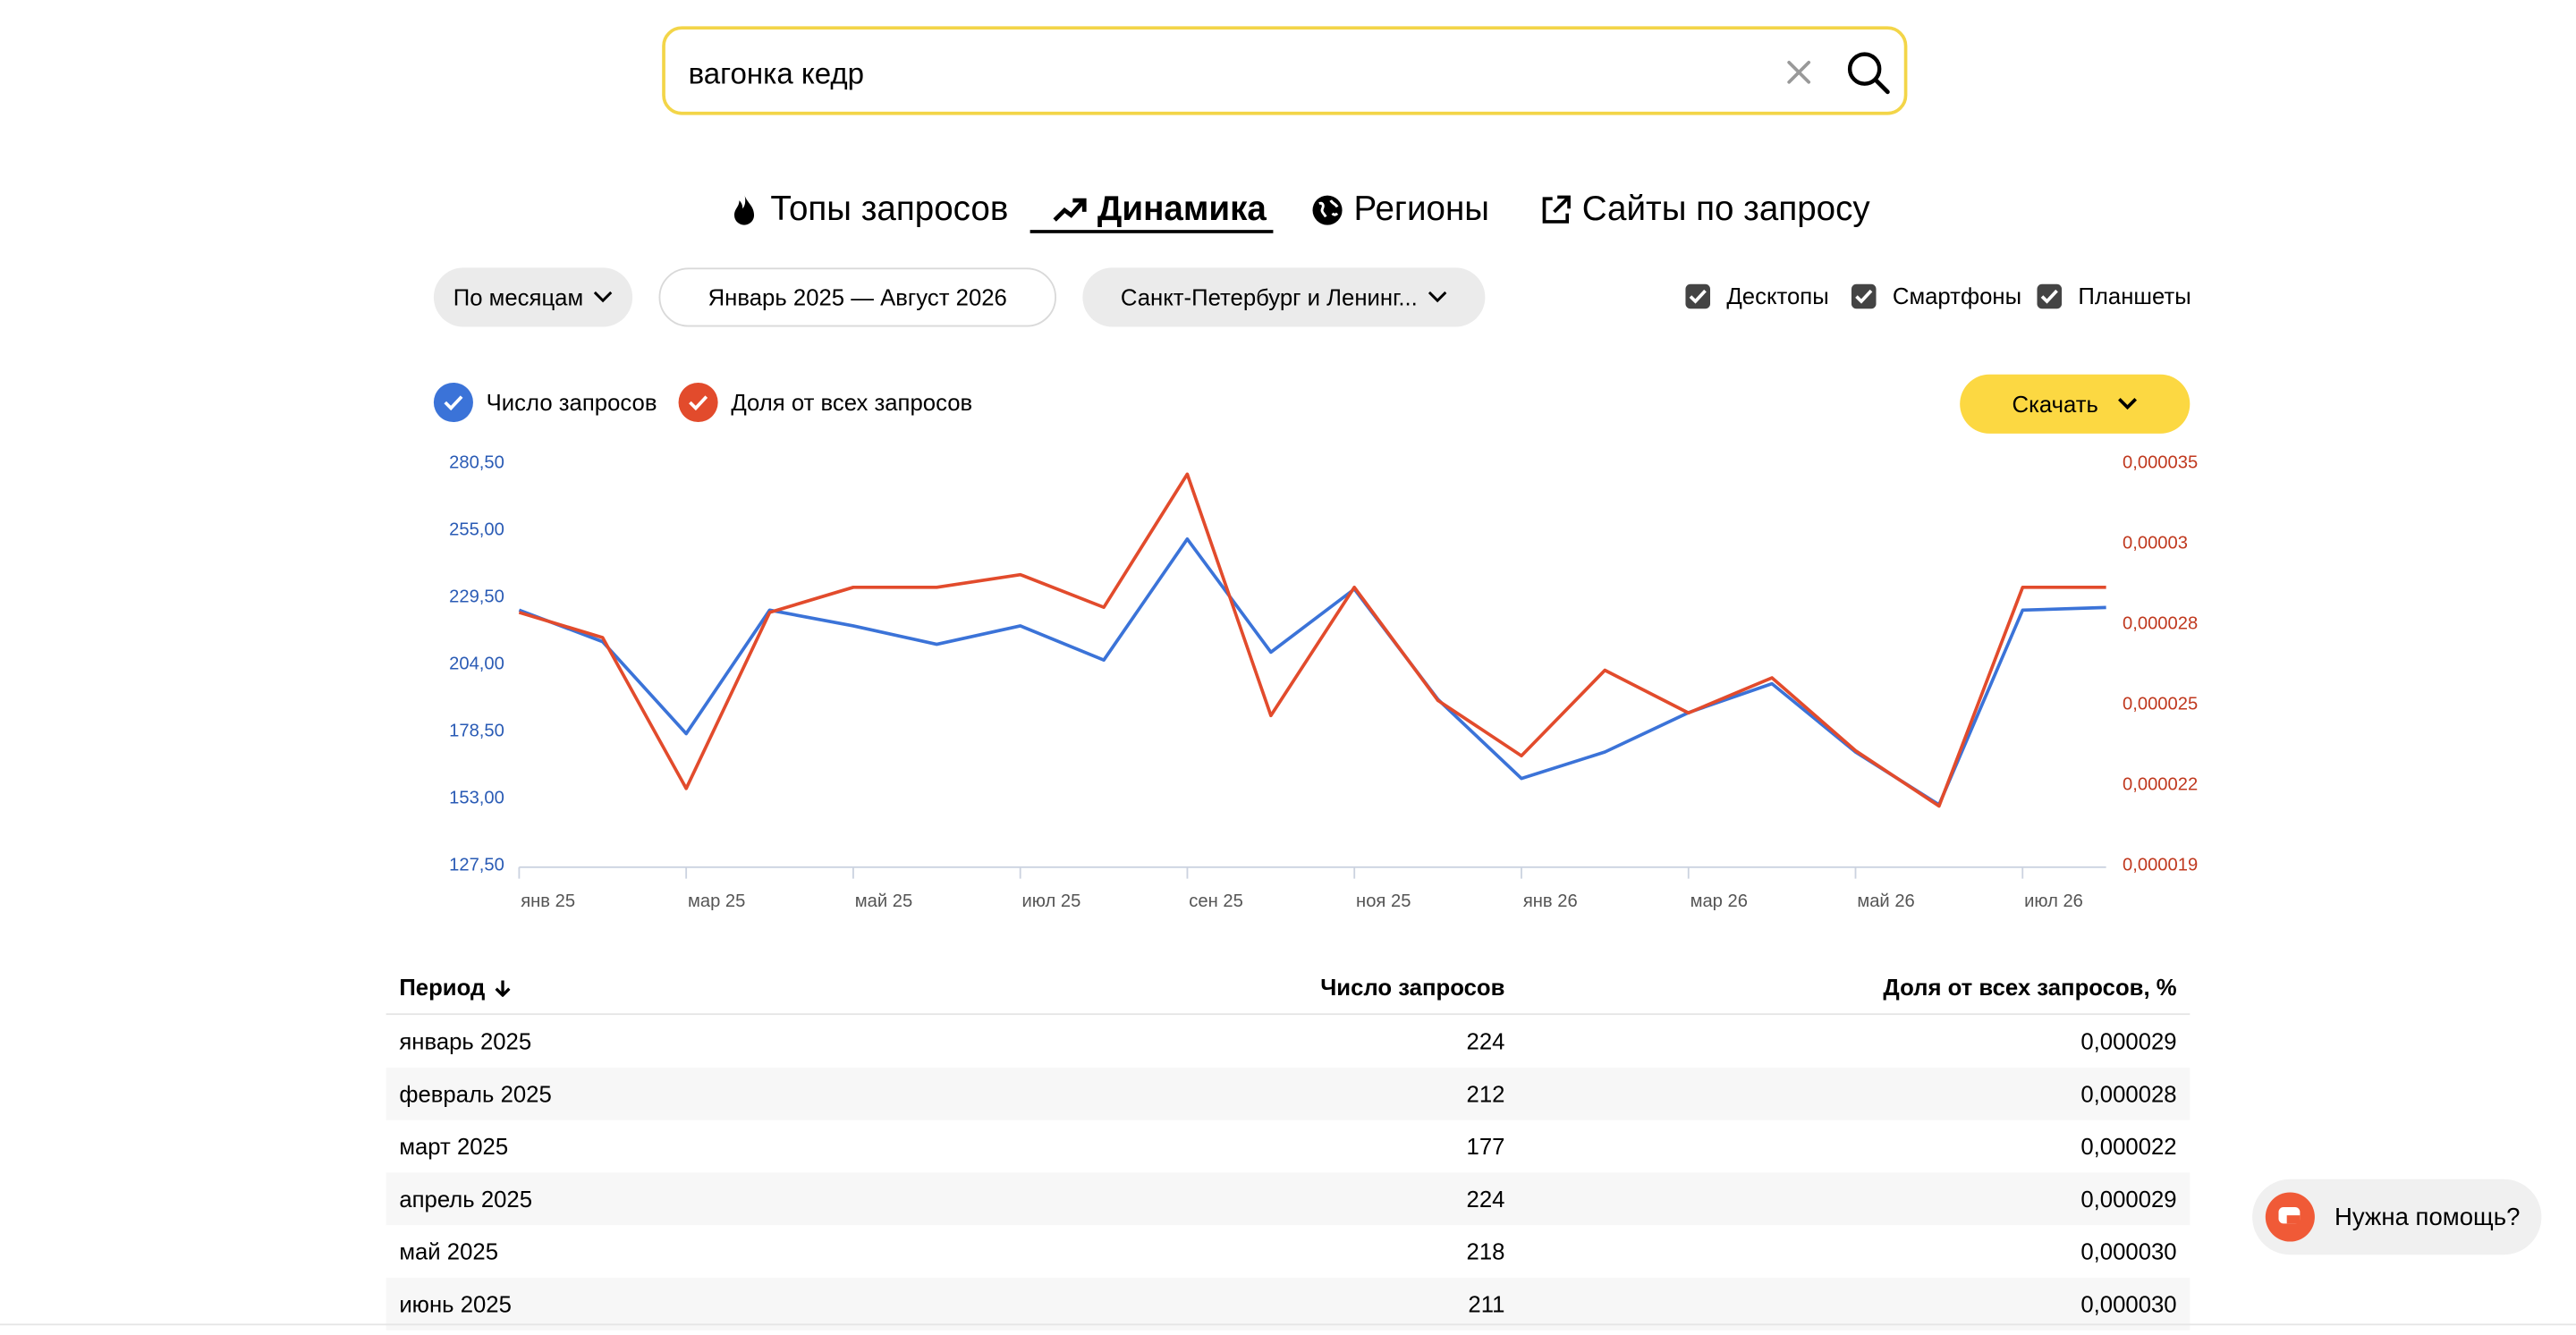  What do you see at coordinates (2160, 704) in the screenshot?
I see `y-right-tick-label: 0,000025` at bounding box center [2160, 704].